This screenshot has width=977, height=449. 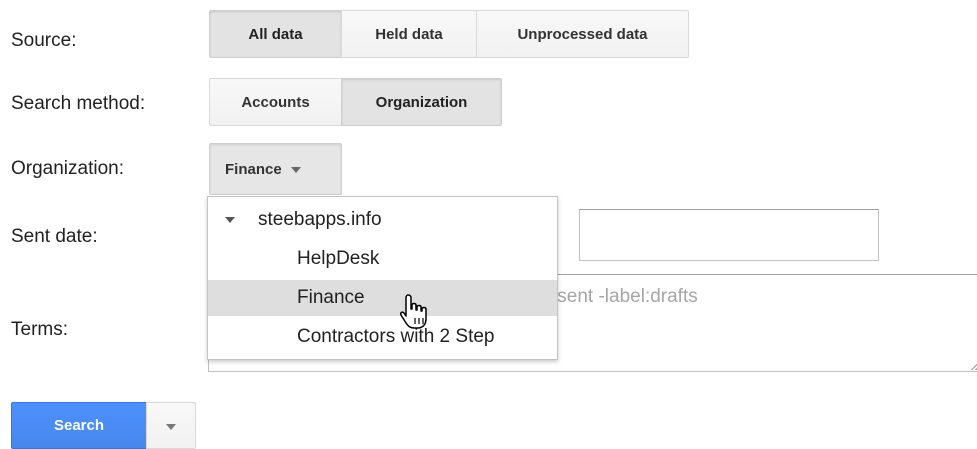 I want to click on tree-item-label: Contractors with 2 Step, so click(x=396, y=336).